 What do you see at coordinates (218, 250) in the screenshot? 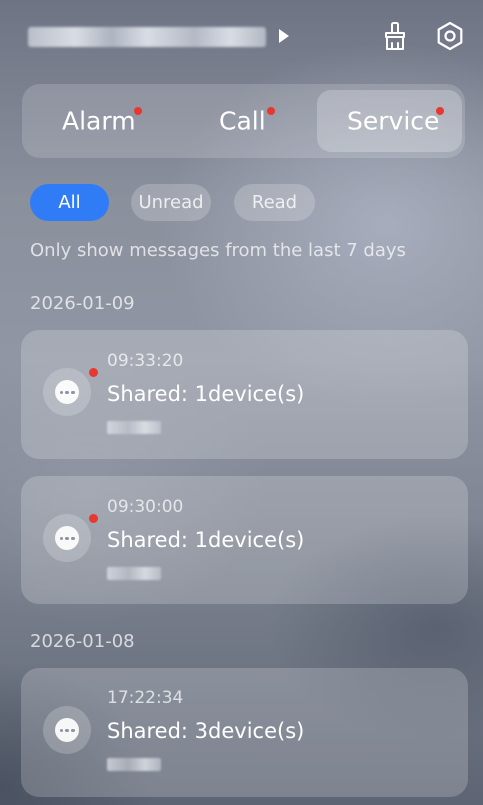
I see `retention-notice: Only show messages from the last 7 days` at bounding box center [218, 250].